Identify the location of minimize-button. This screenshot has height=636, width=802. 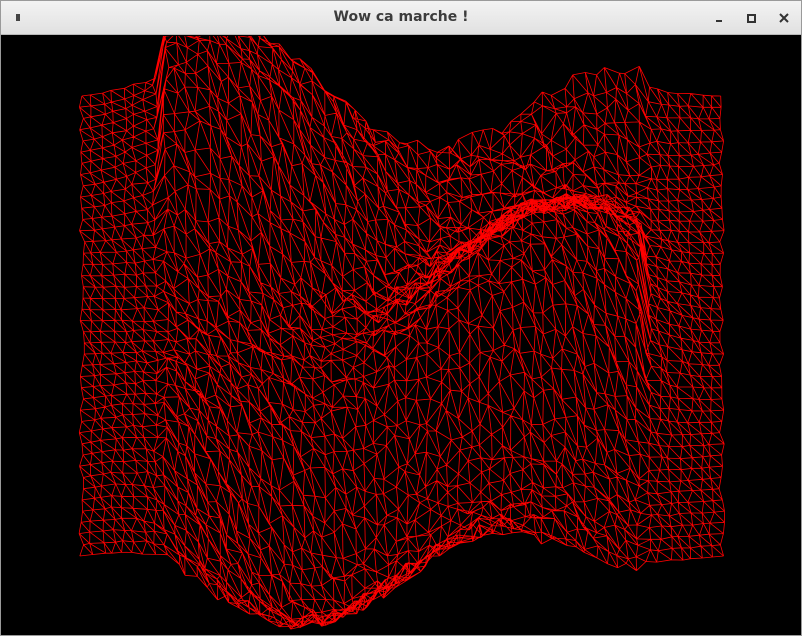
(719, 18).